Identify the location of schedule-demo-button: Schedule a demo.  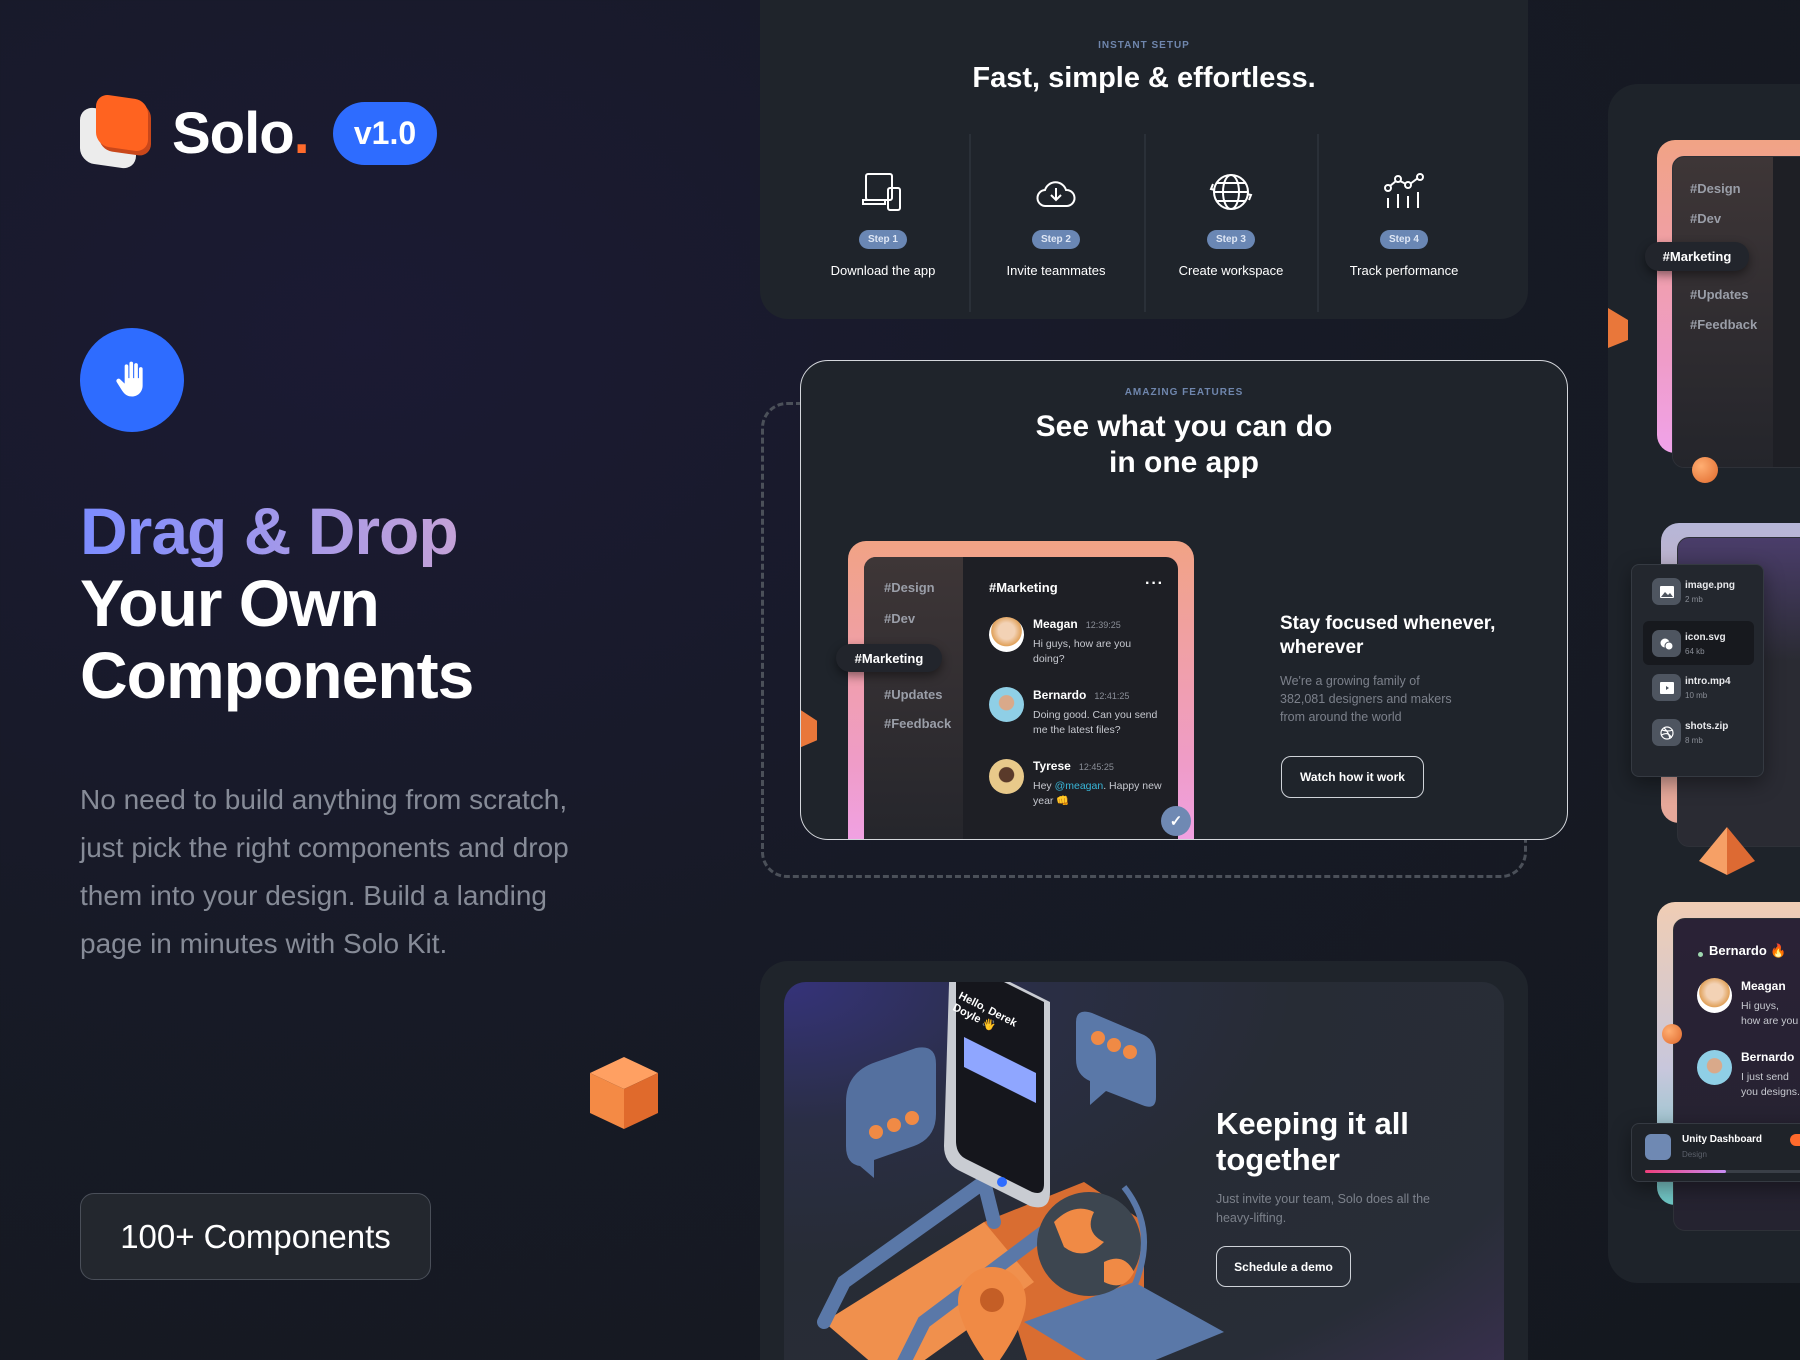
(1283, 1266).